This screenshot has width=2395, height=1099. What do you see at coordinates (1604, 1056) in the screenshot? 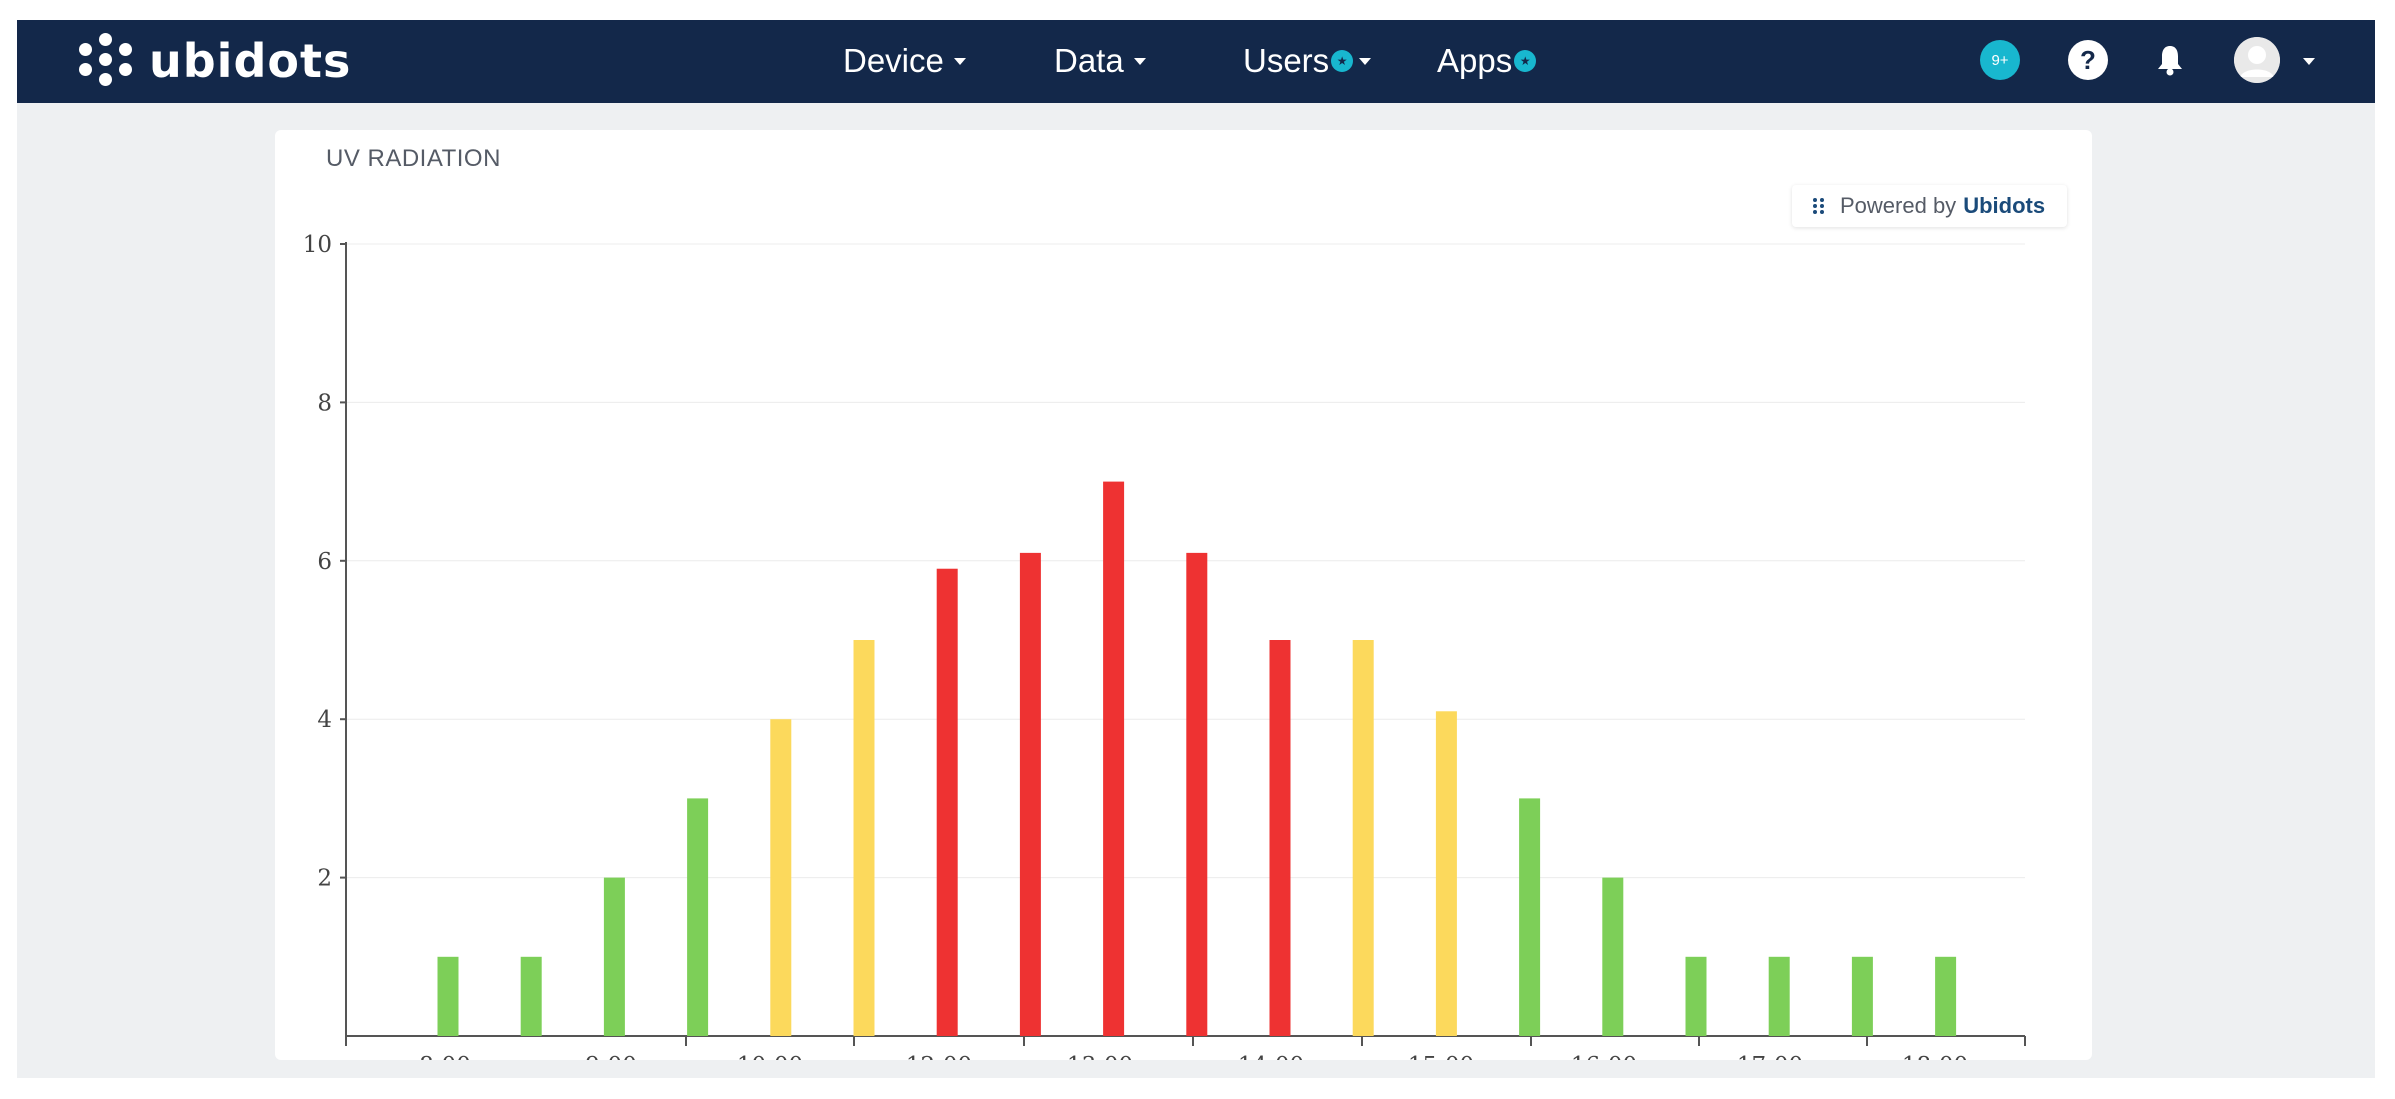
I see `x-tick-label-7: 16:00` at bounding box center [1604, 1056].